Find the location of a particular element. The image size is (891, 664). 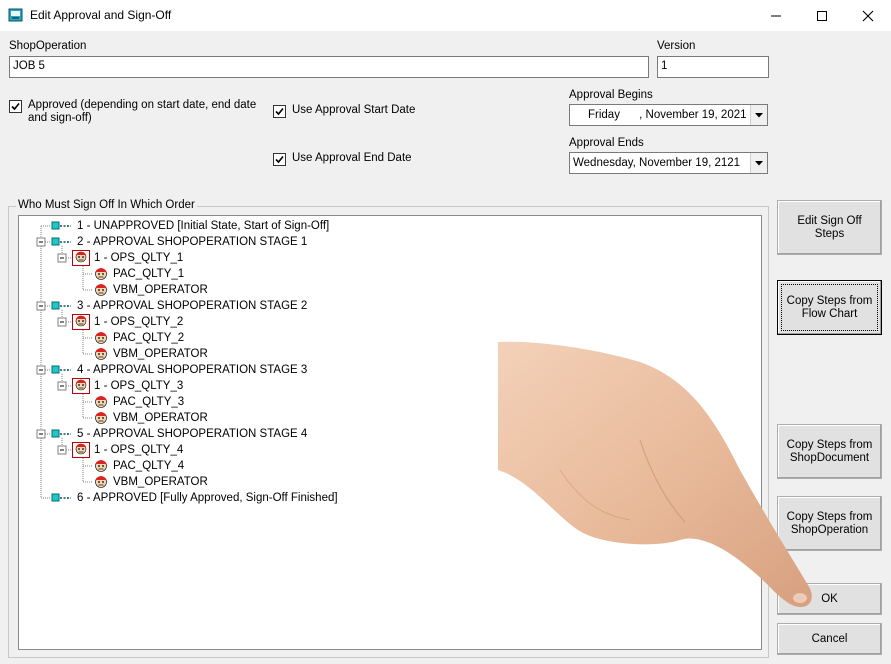

use-start-date-label: Use Approval Start Date is located at coordinates (354, 110).